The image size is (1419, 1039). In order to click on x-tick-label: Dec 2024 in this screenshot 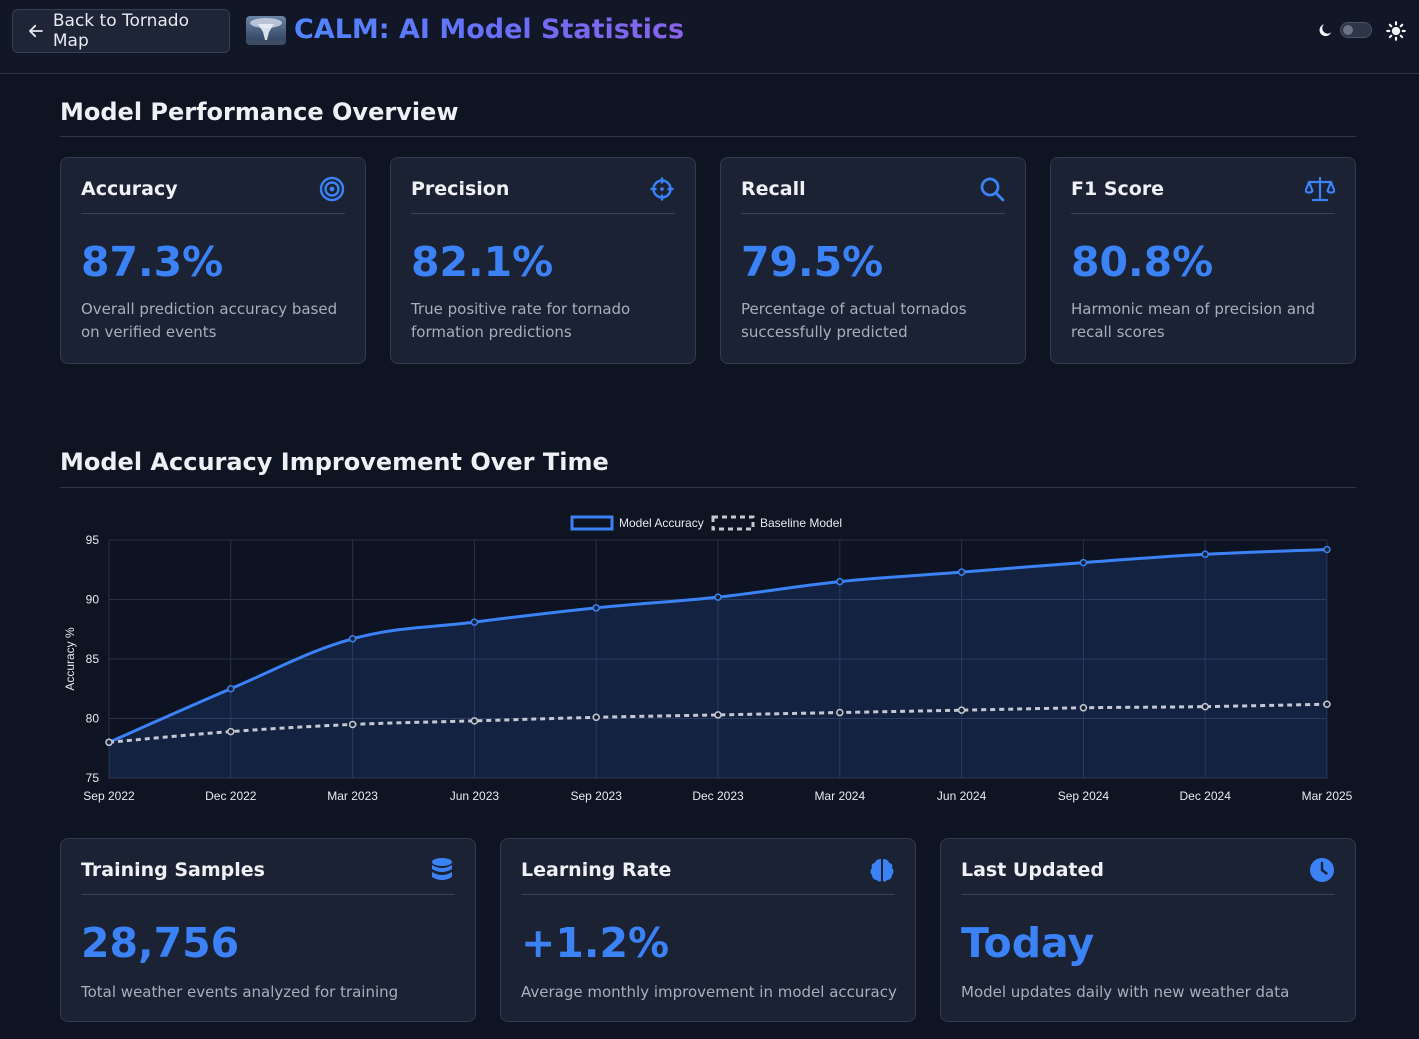, I will do `click(1206, 796)`.